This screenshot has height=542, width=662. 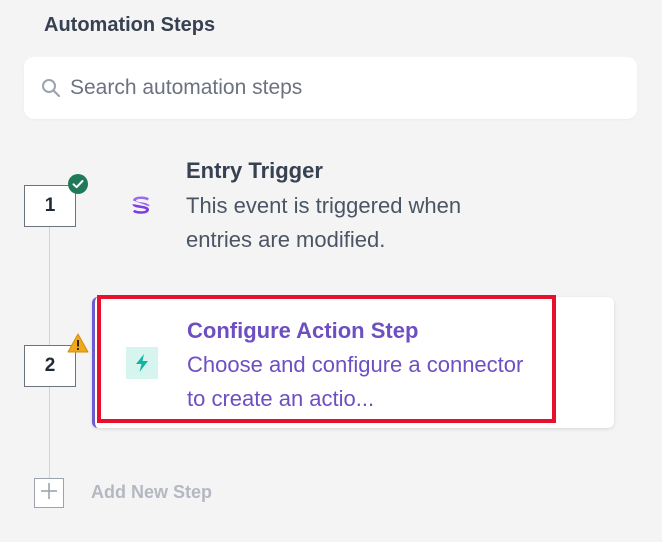 I want to click on search-box, so click(x=330, y=88).